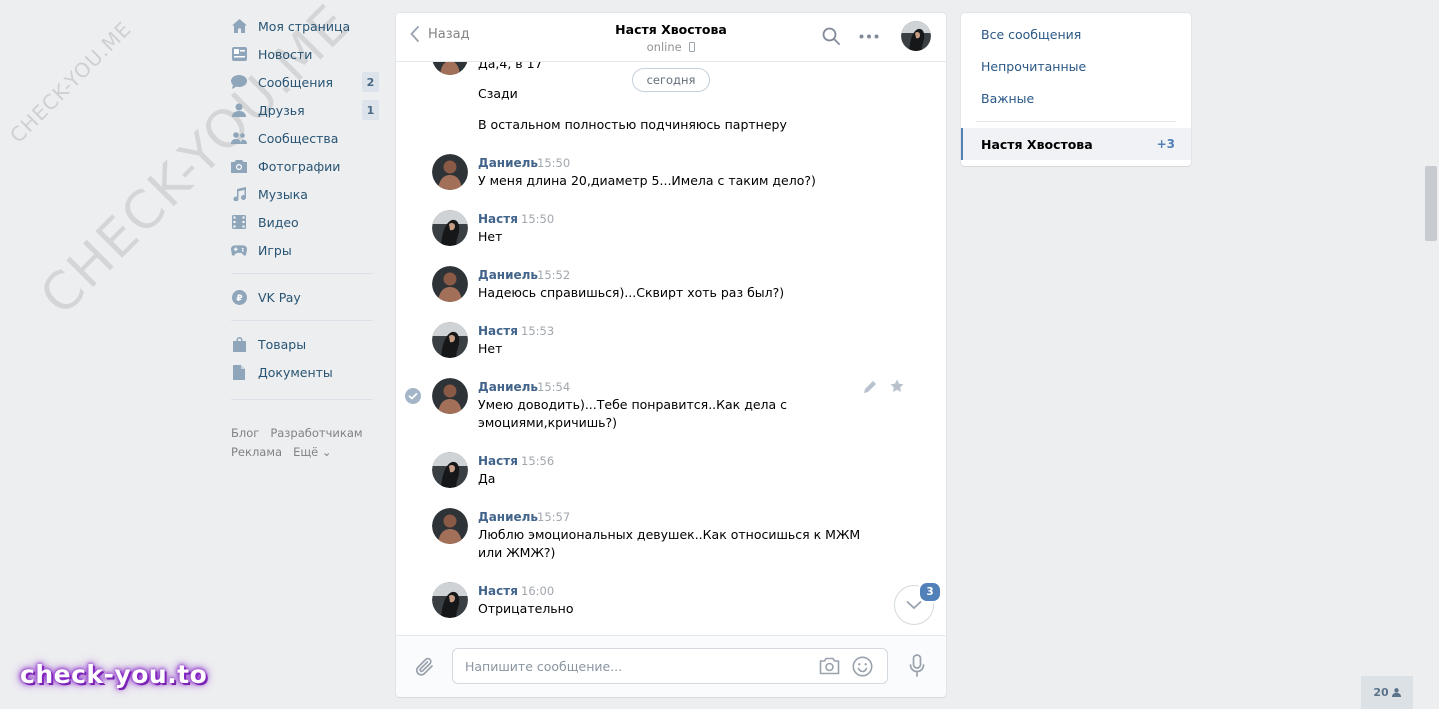 This screenshot has height=709, width=1439. Describe the element at coordinates (71, 82) in the screenshot. I see `watermark-small: CHECK-YOU.ME` at that location.